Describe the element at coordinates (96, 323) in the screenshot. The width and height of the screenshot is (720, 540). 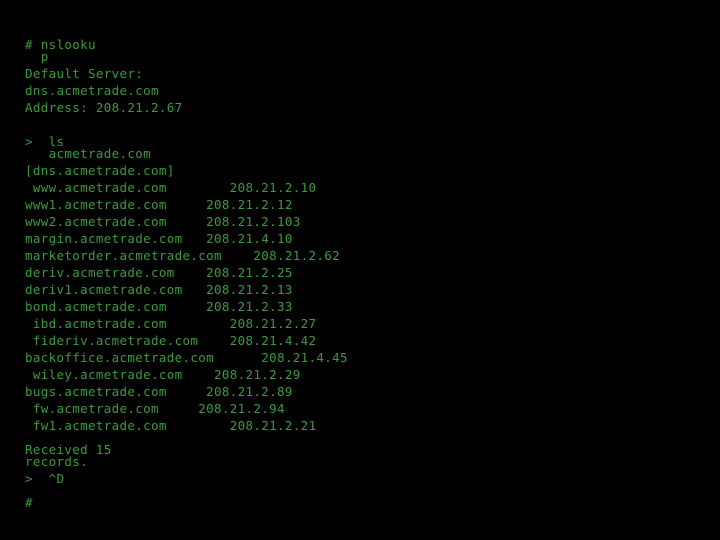
I see `dns-record-hostname: ibd.acmetrade.com` at that location.